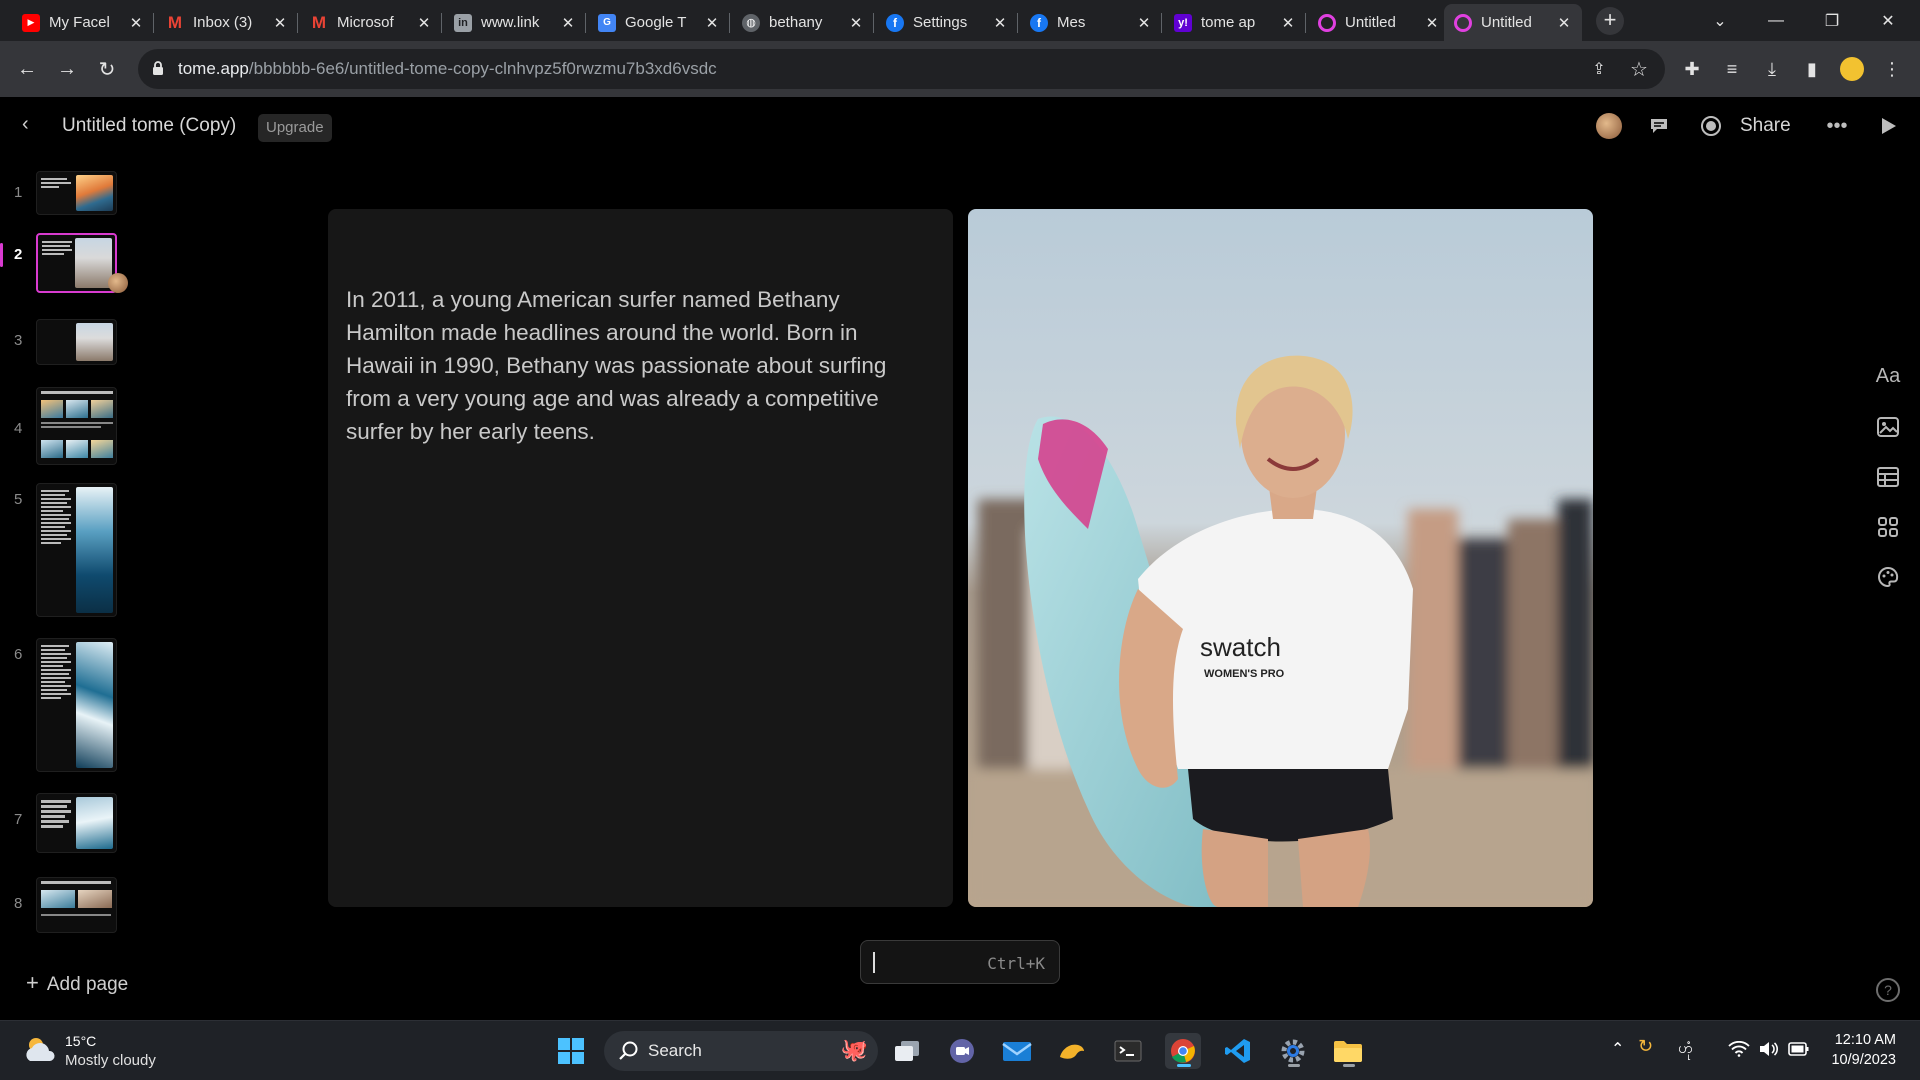  I want to click on mail-icon, so click(1017, 1051).